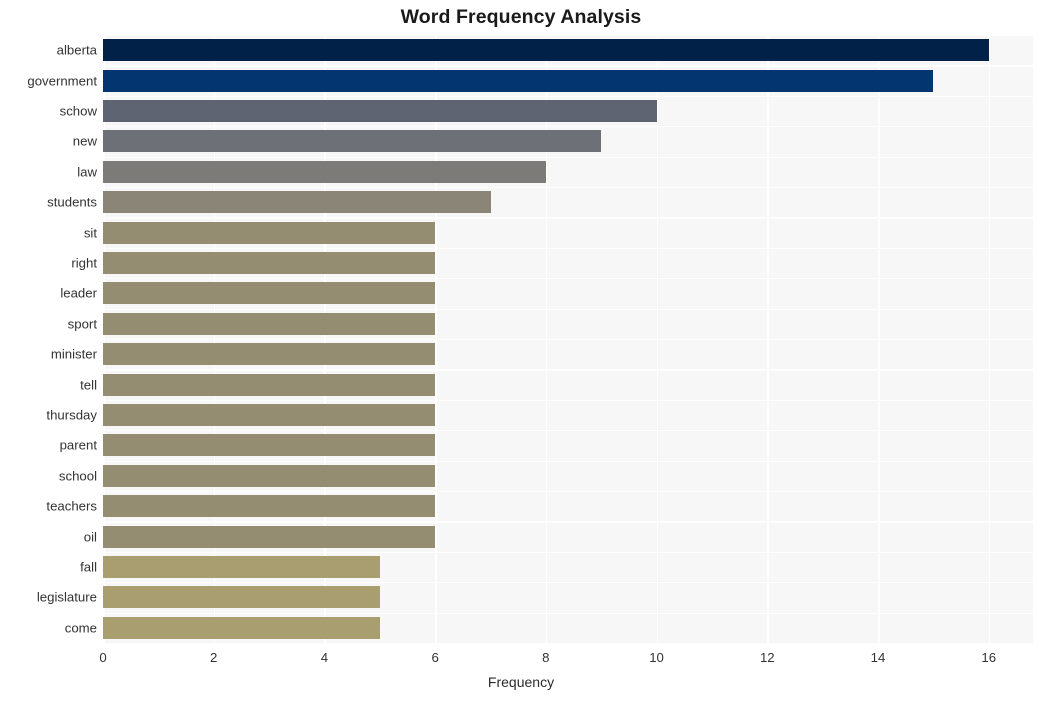 This screenshot has width=1042, height=701. I want to click on x-axis-tick-label: 8, so click(546, 657).